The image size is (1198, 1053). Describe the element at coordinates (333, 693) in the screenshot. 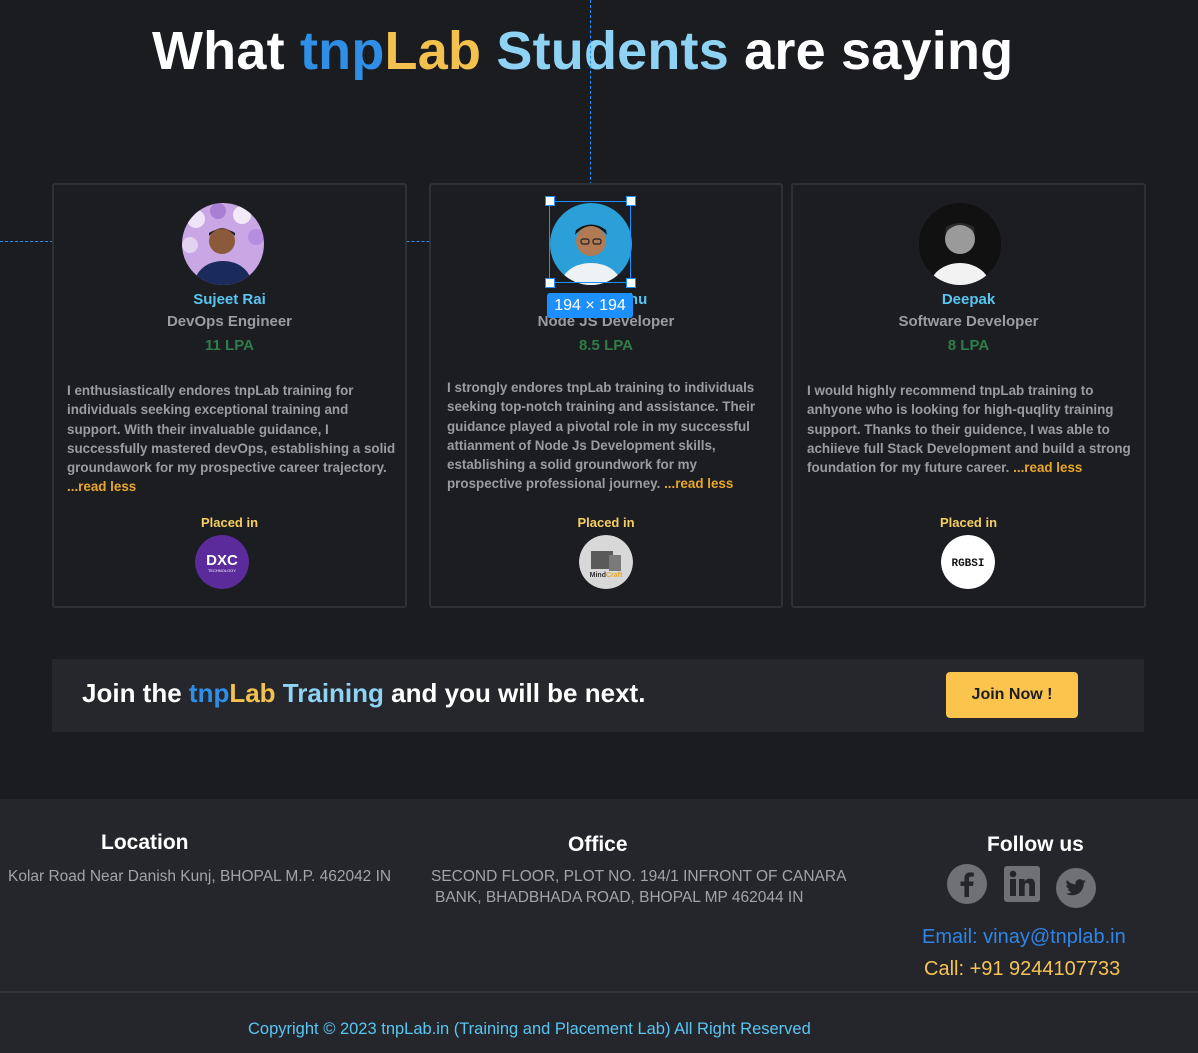

I see `join-training: Training` at that location.